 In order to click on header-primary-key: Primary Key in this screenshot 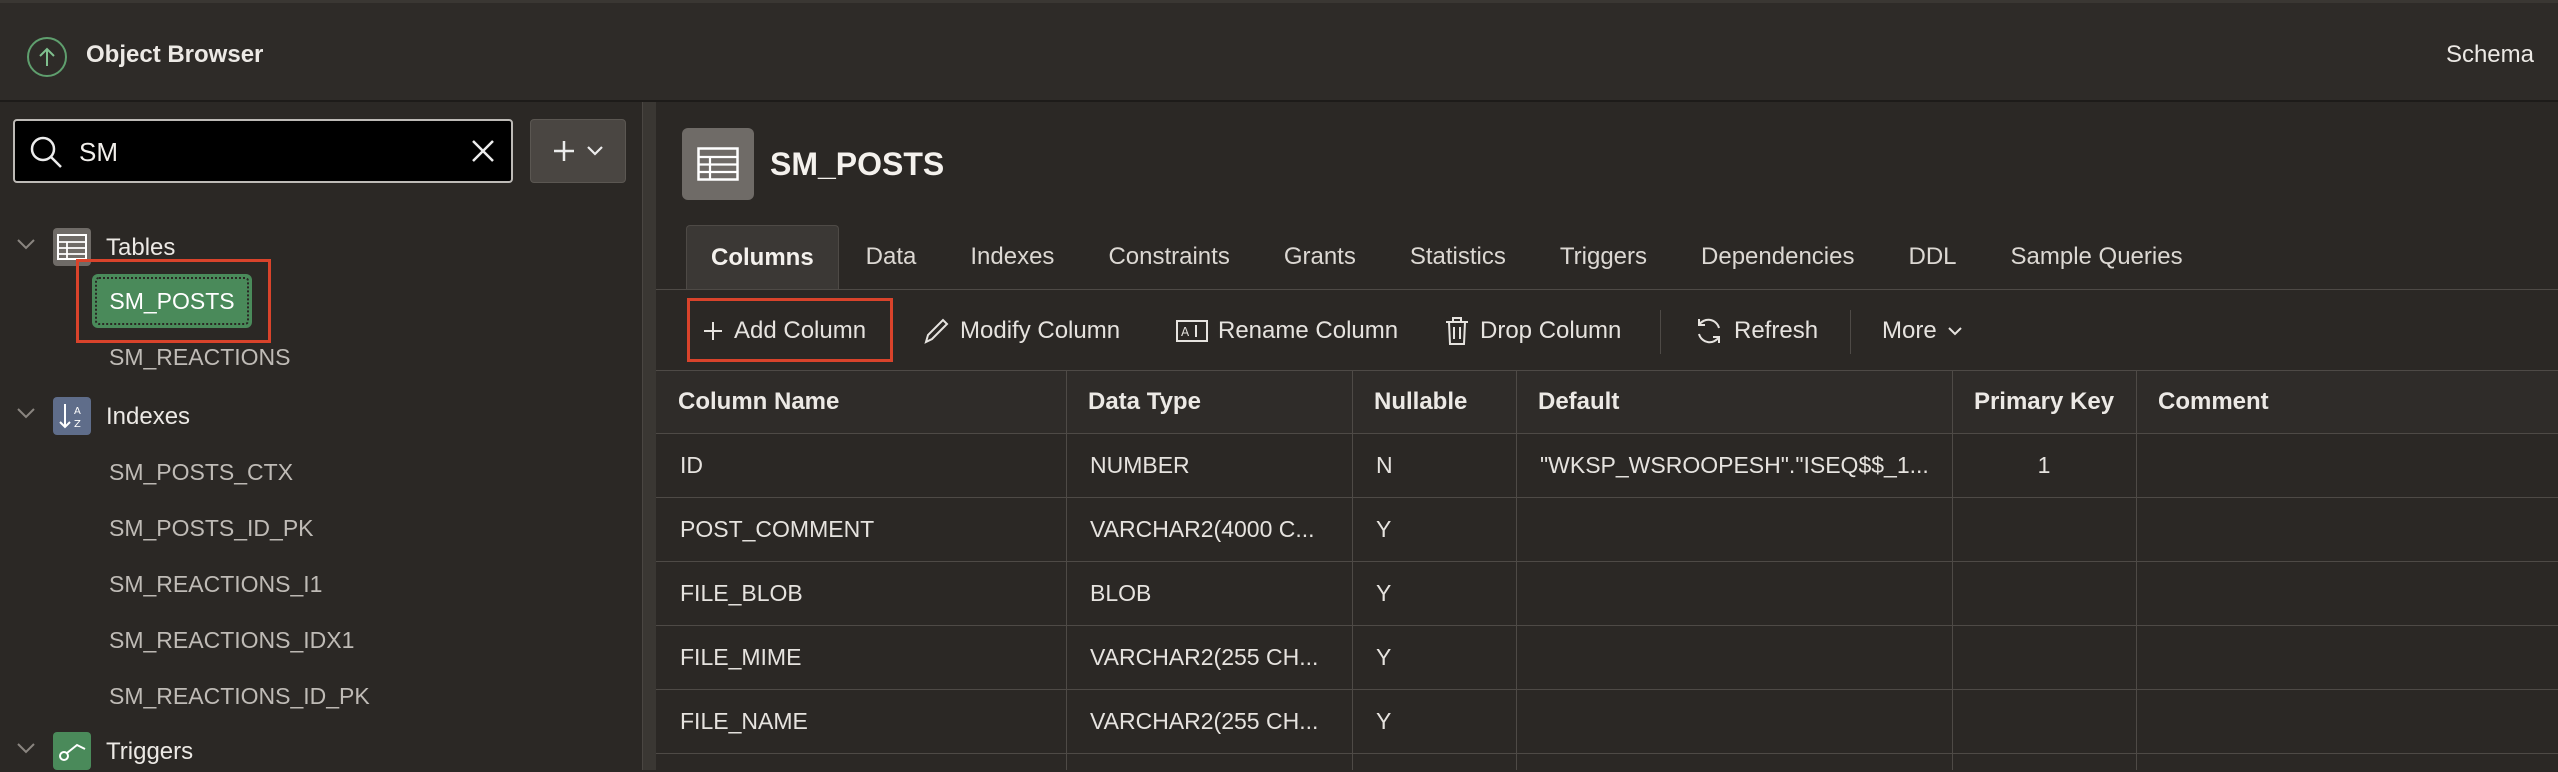, I will do `click(2044, 402)`.